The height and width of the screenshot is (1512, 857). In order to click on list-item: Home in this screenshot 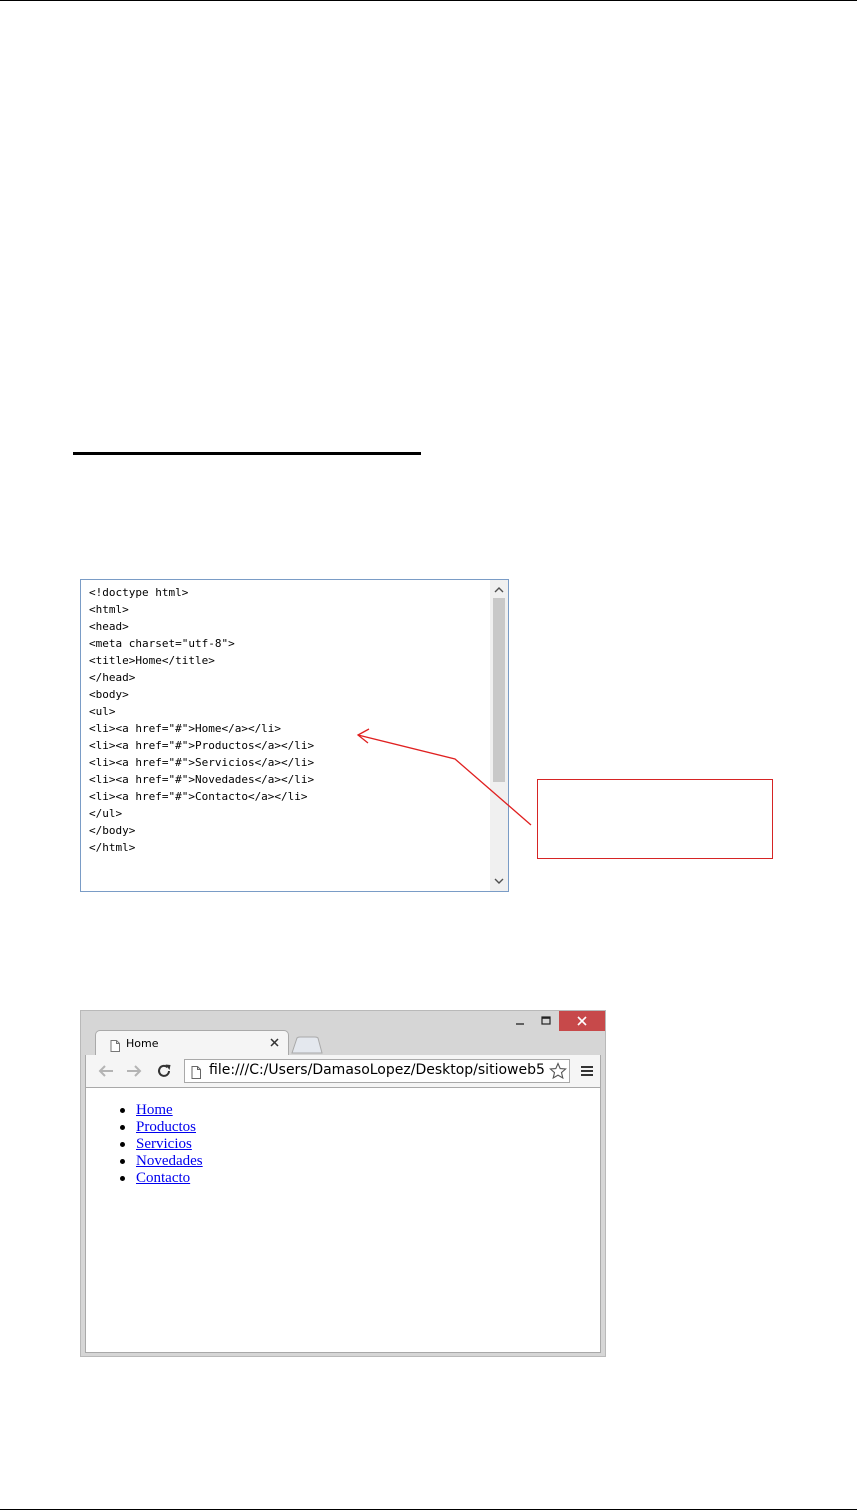, I will do `click(160, 1110)`.